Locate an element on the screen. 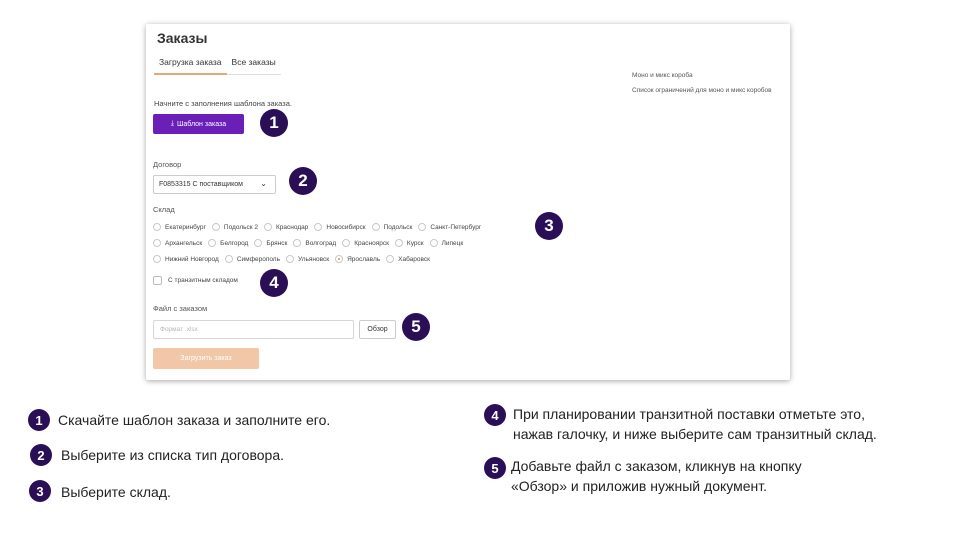  warehouse-option-label: Краснодар is located at coordinates (292, 227).